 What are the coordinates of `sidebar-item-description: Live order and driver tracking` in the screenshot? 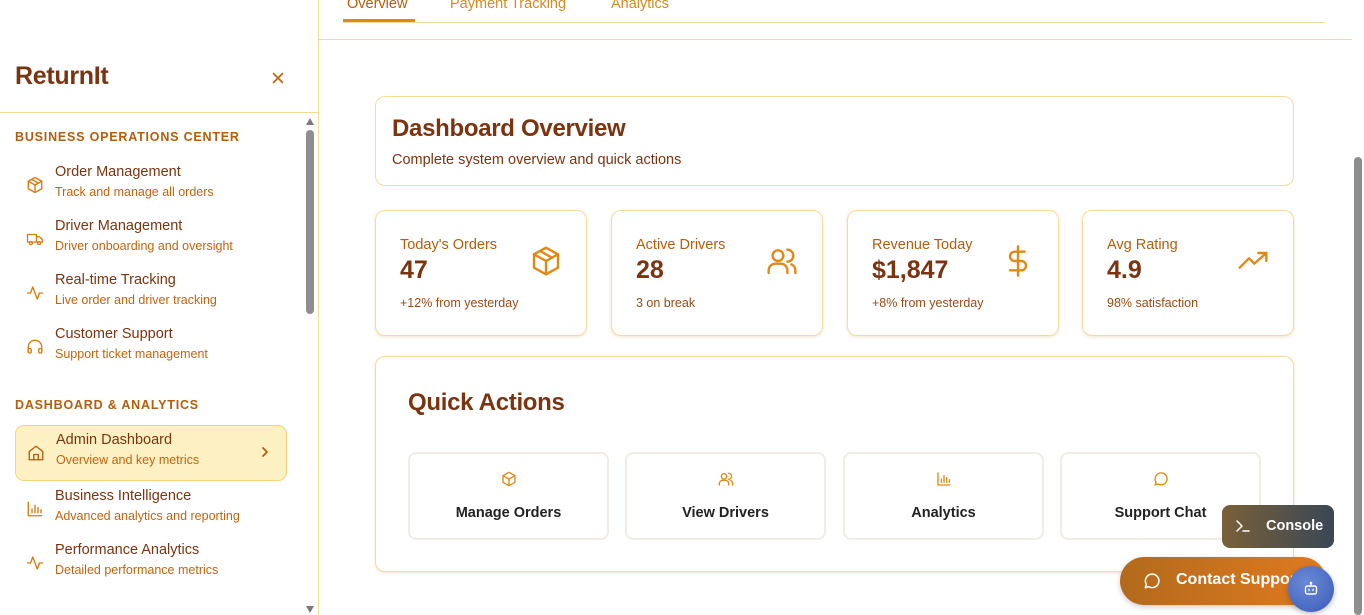 It's located at (136, 300).